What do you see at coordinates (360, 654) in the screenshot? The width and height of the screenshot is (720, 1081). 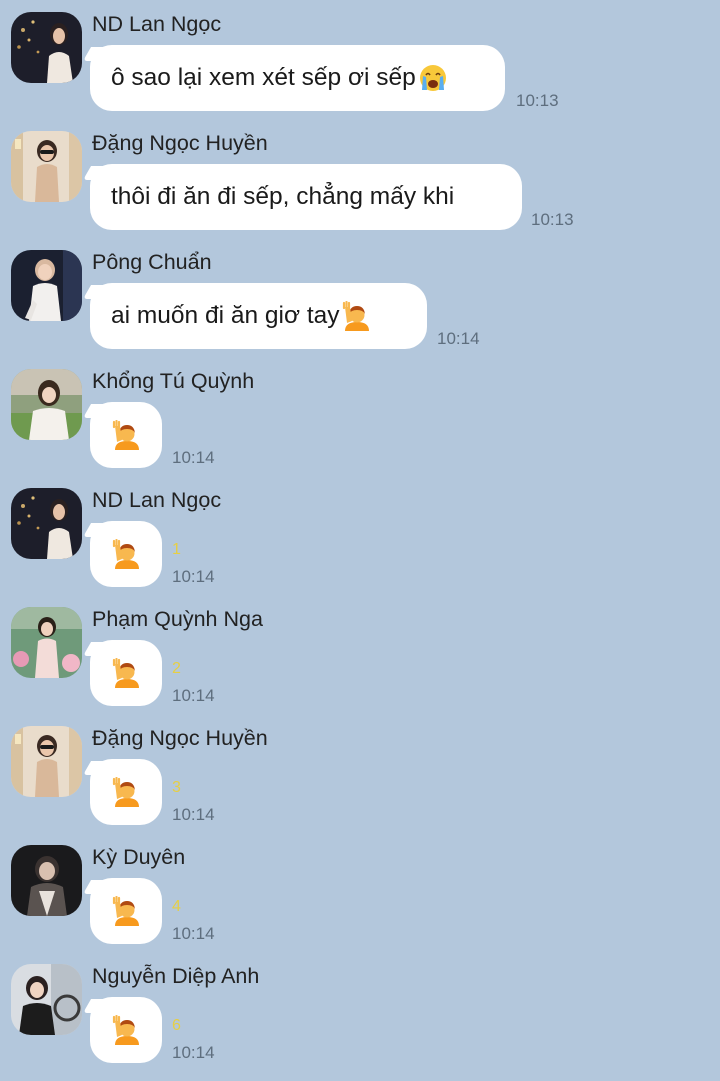 I see `chat-message: Phạm Quỳnh Nga 2 10:14` at bounding box center [360, 654].